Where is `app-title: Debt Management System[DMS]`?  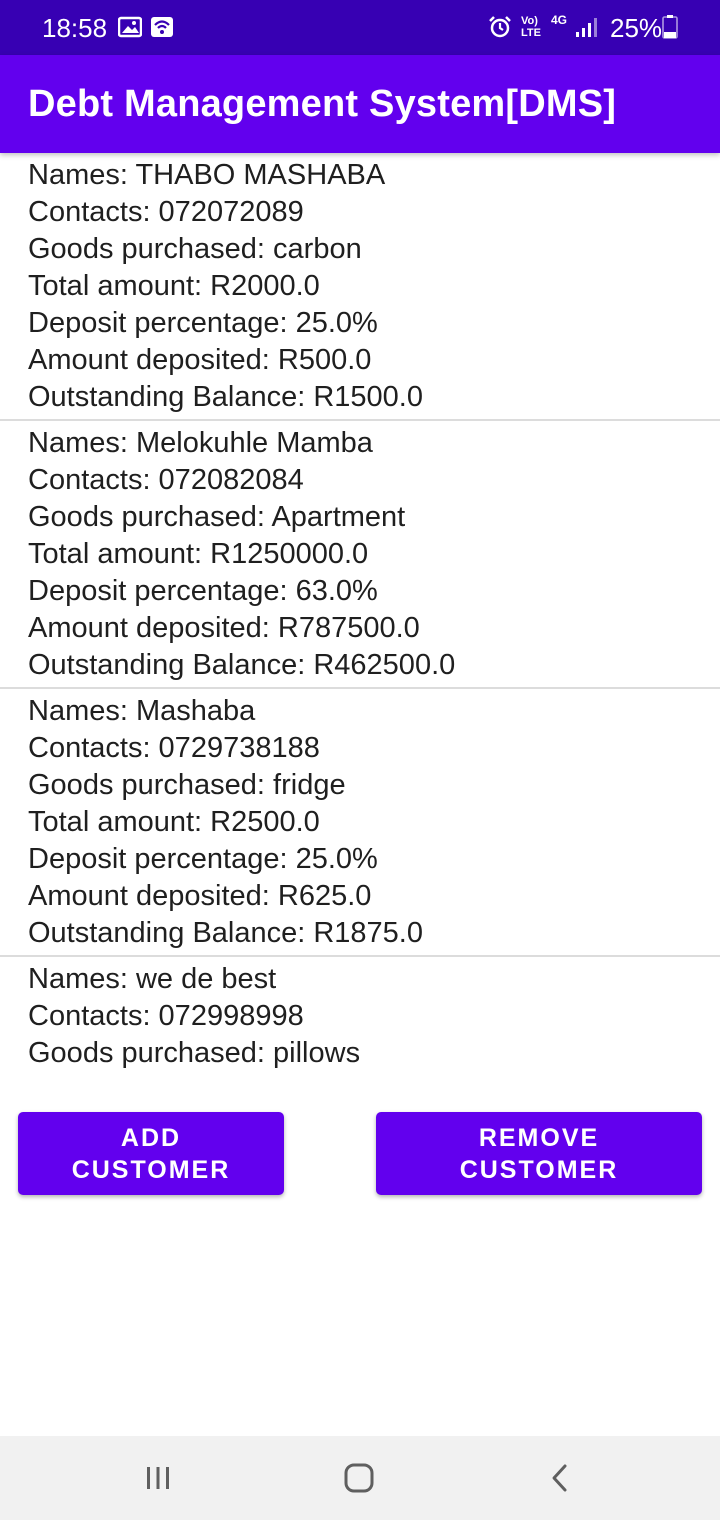 app-title: Debt Management System[DMS] is located at coordinates (322, 104).